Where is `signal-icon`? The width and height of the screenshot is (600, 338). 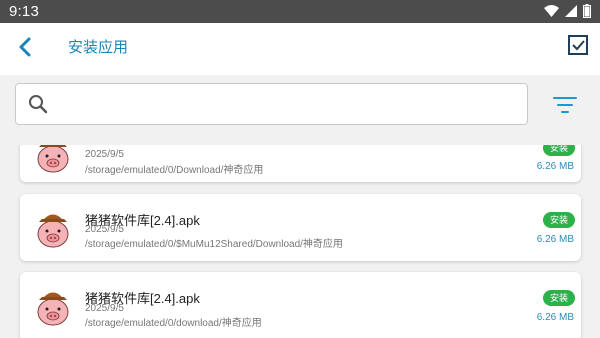
signal-icon is located at coordinates (571, 11).